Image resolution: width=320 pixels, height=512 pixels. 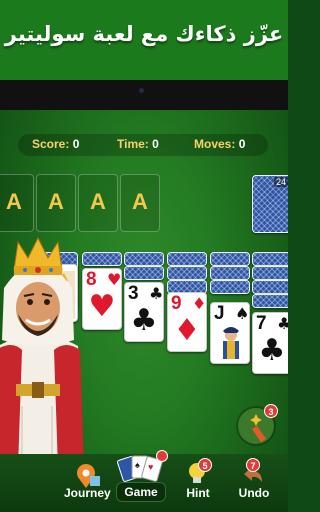 What do you see at coordinates (281, 182) in the screenshot?
I see `stock-count: 24` at bounding box center [281, 182].